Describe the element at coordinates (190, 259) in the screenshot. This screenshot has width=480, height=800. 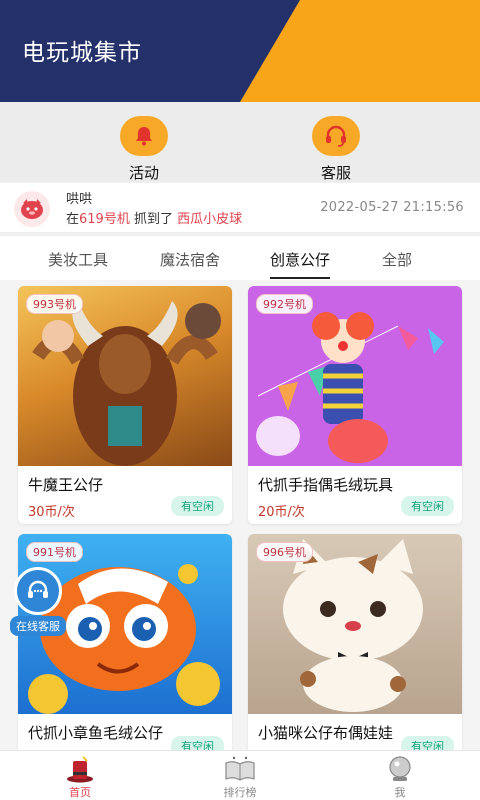
I see `tab-magic-dorm: 魔法宿舍` at that location.